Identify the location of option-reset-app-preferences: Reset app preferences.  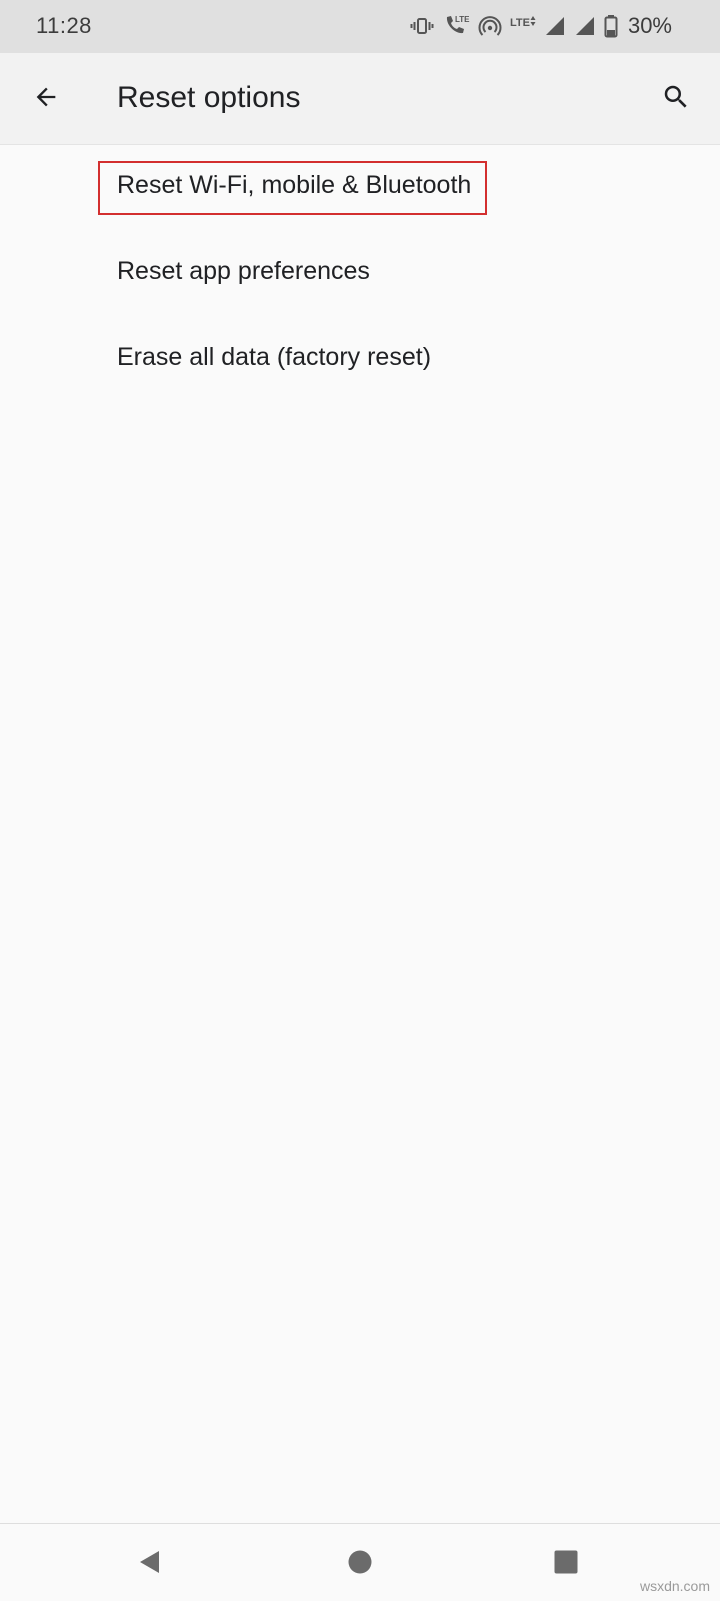
(360, 274).